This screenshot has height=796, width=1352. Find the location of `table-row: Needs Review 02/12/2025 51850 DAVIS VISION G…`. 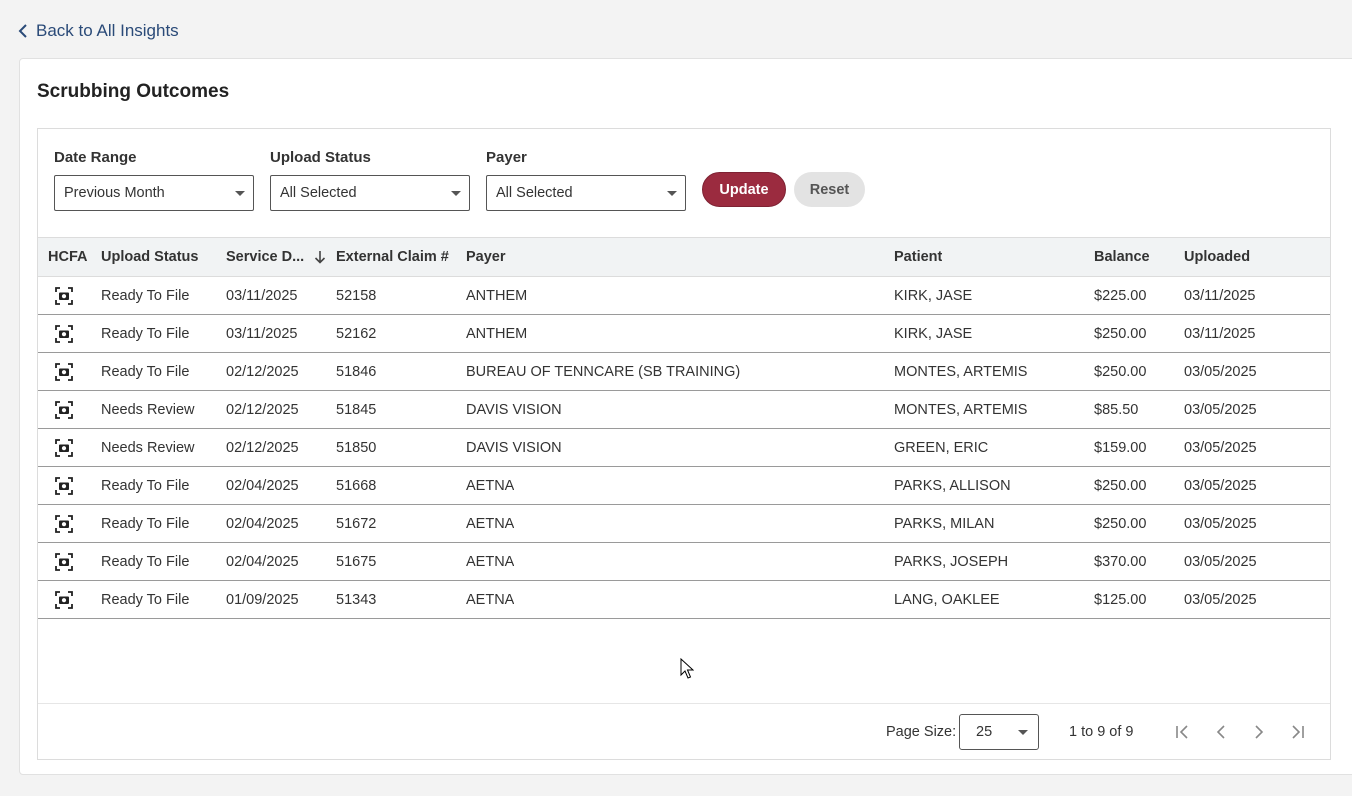

table-row: Needs Review 02/12/2025 51850 DAVIS VISION G… is located at coordinates (684, 448).